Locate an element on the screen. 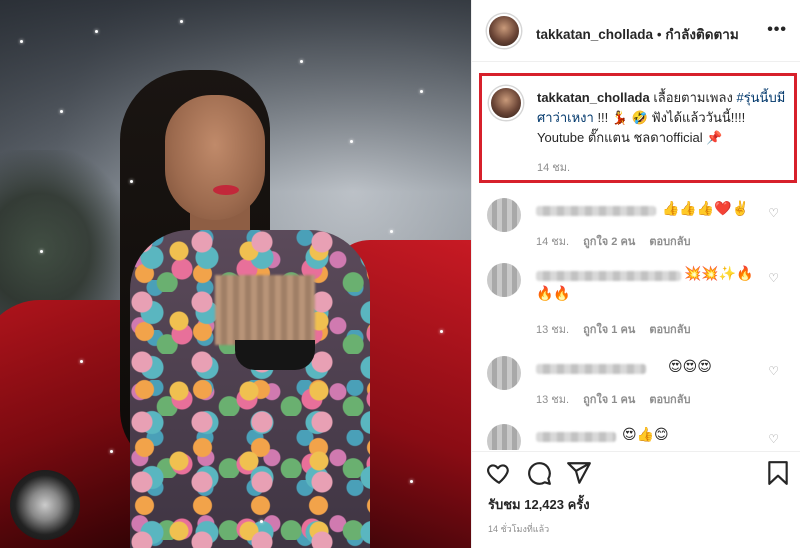 Image resolution: width=800 pixels, height=548 pixels. caption-username: takkatan_chollada is located at coordinates (593, 97).